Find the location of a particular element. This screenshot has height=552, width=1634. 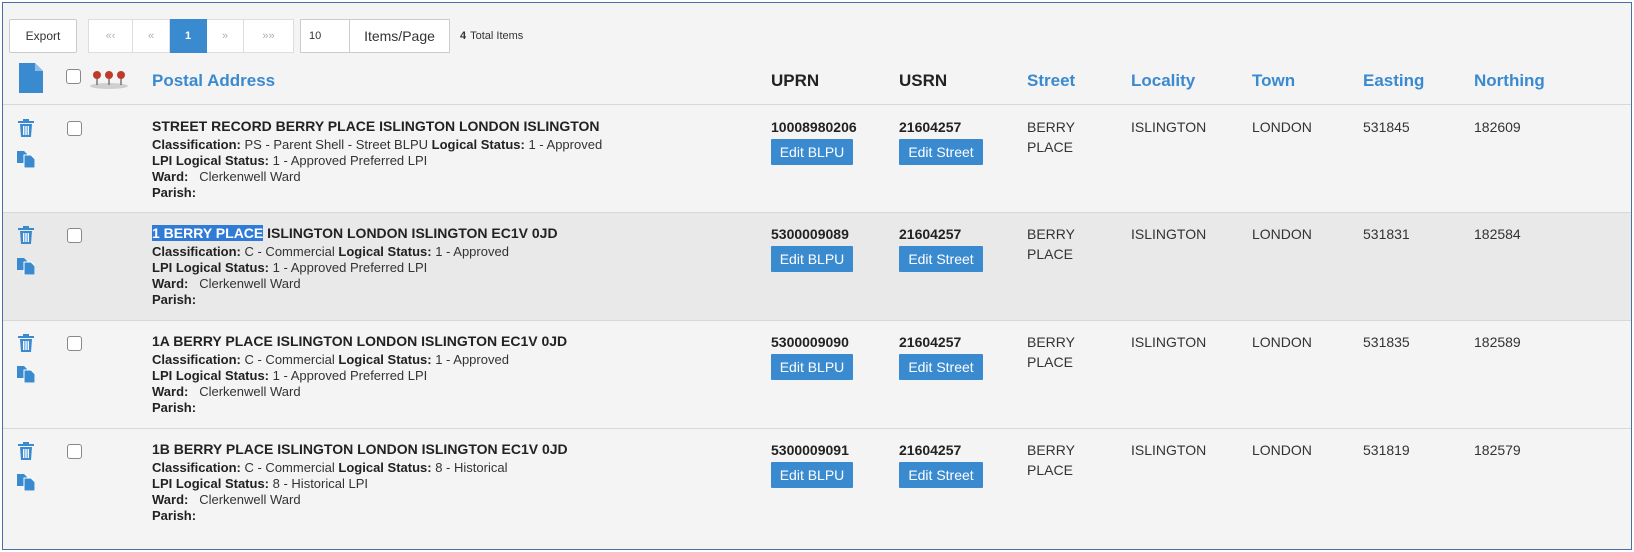

header-northing: Northing is located at coordinates (1509, 81).